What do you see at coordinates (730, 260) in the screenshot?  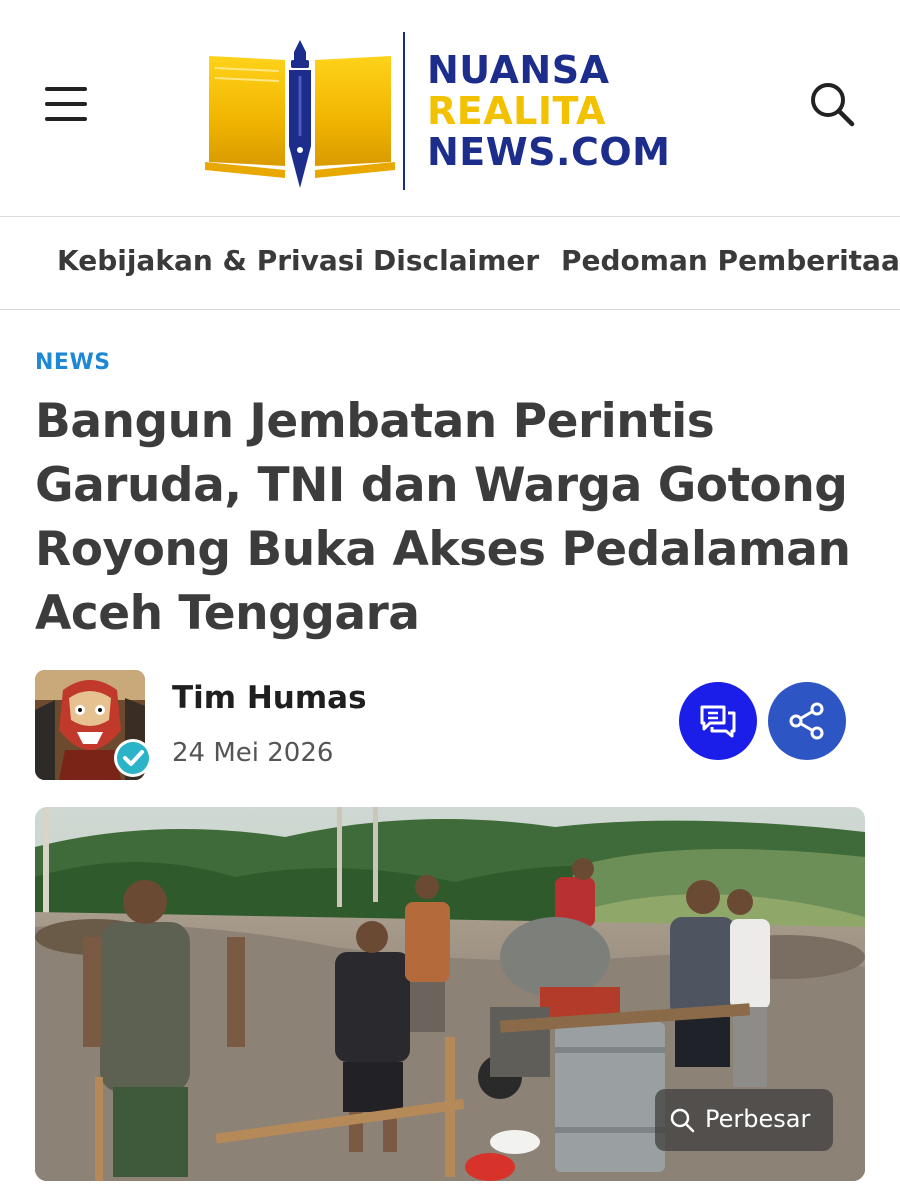 I see `nav-item-pedoman-pemberitaan: Pedoman Pemberitaan` at bounding box center [730, 260].